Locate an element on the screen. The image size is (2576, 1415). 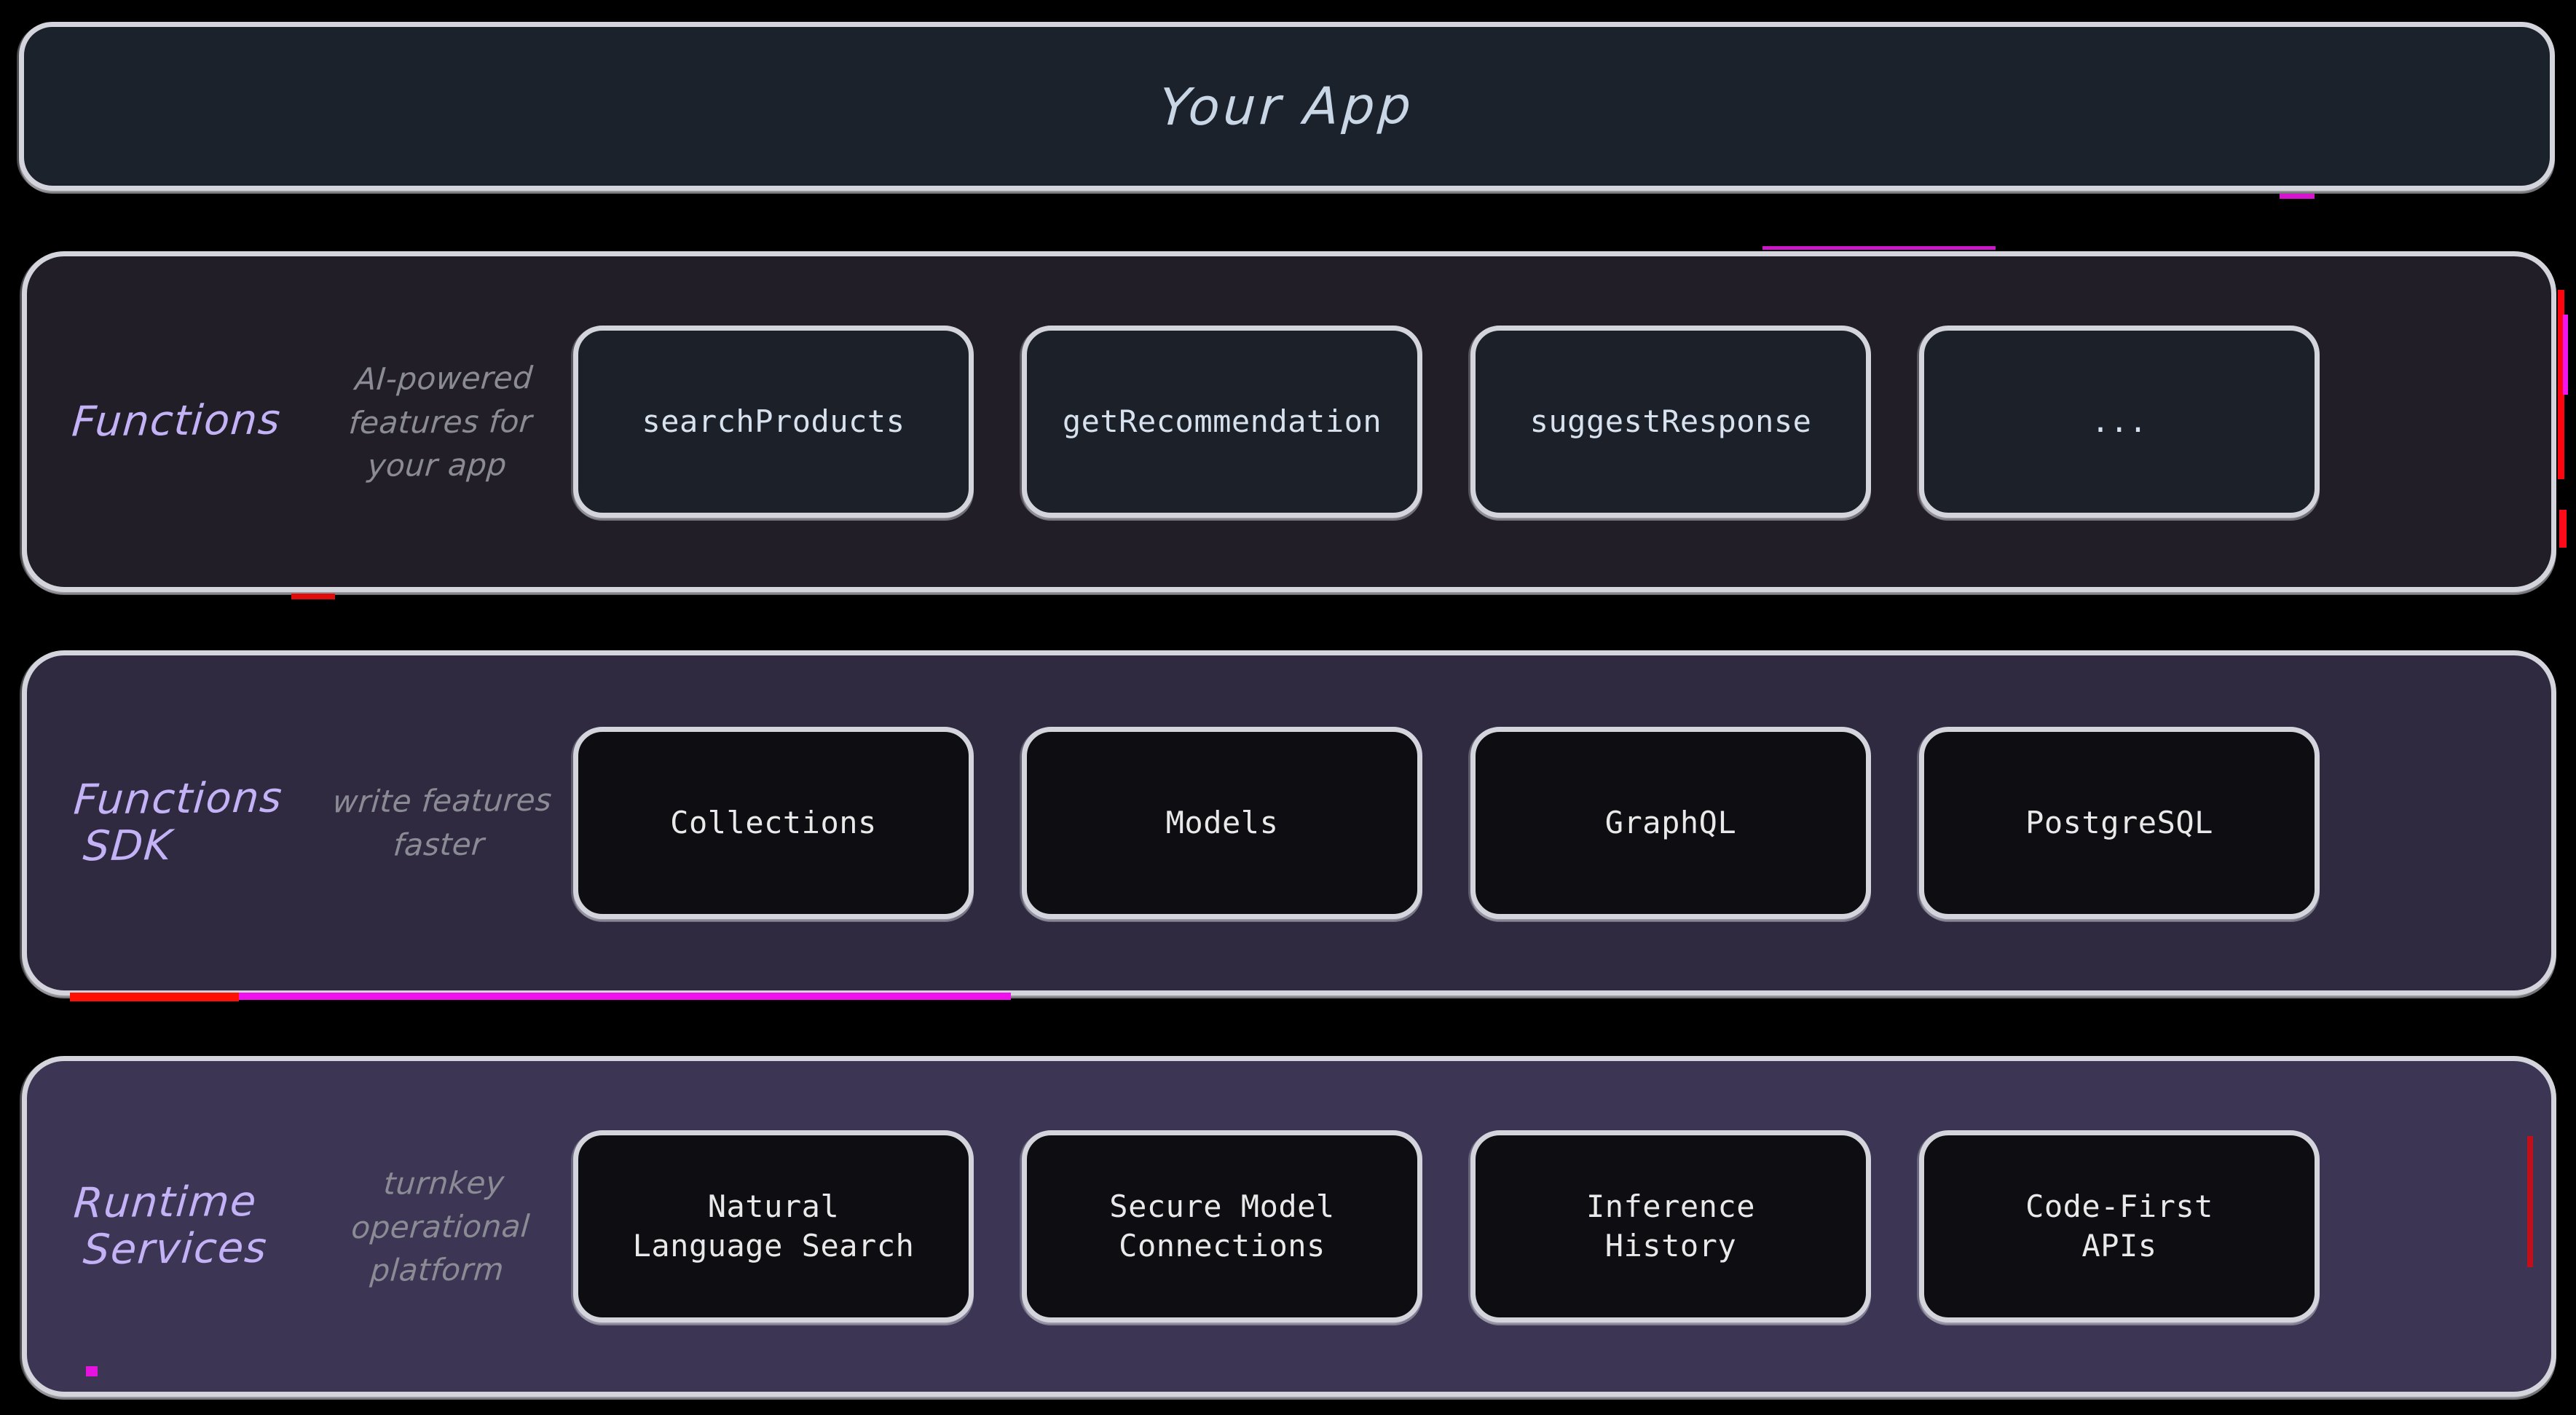
chip-natural-language-search: Natural Language Search is located at coordinates (773, 1226).